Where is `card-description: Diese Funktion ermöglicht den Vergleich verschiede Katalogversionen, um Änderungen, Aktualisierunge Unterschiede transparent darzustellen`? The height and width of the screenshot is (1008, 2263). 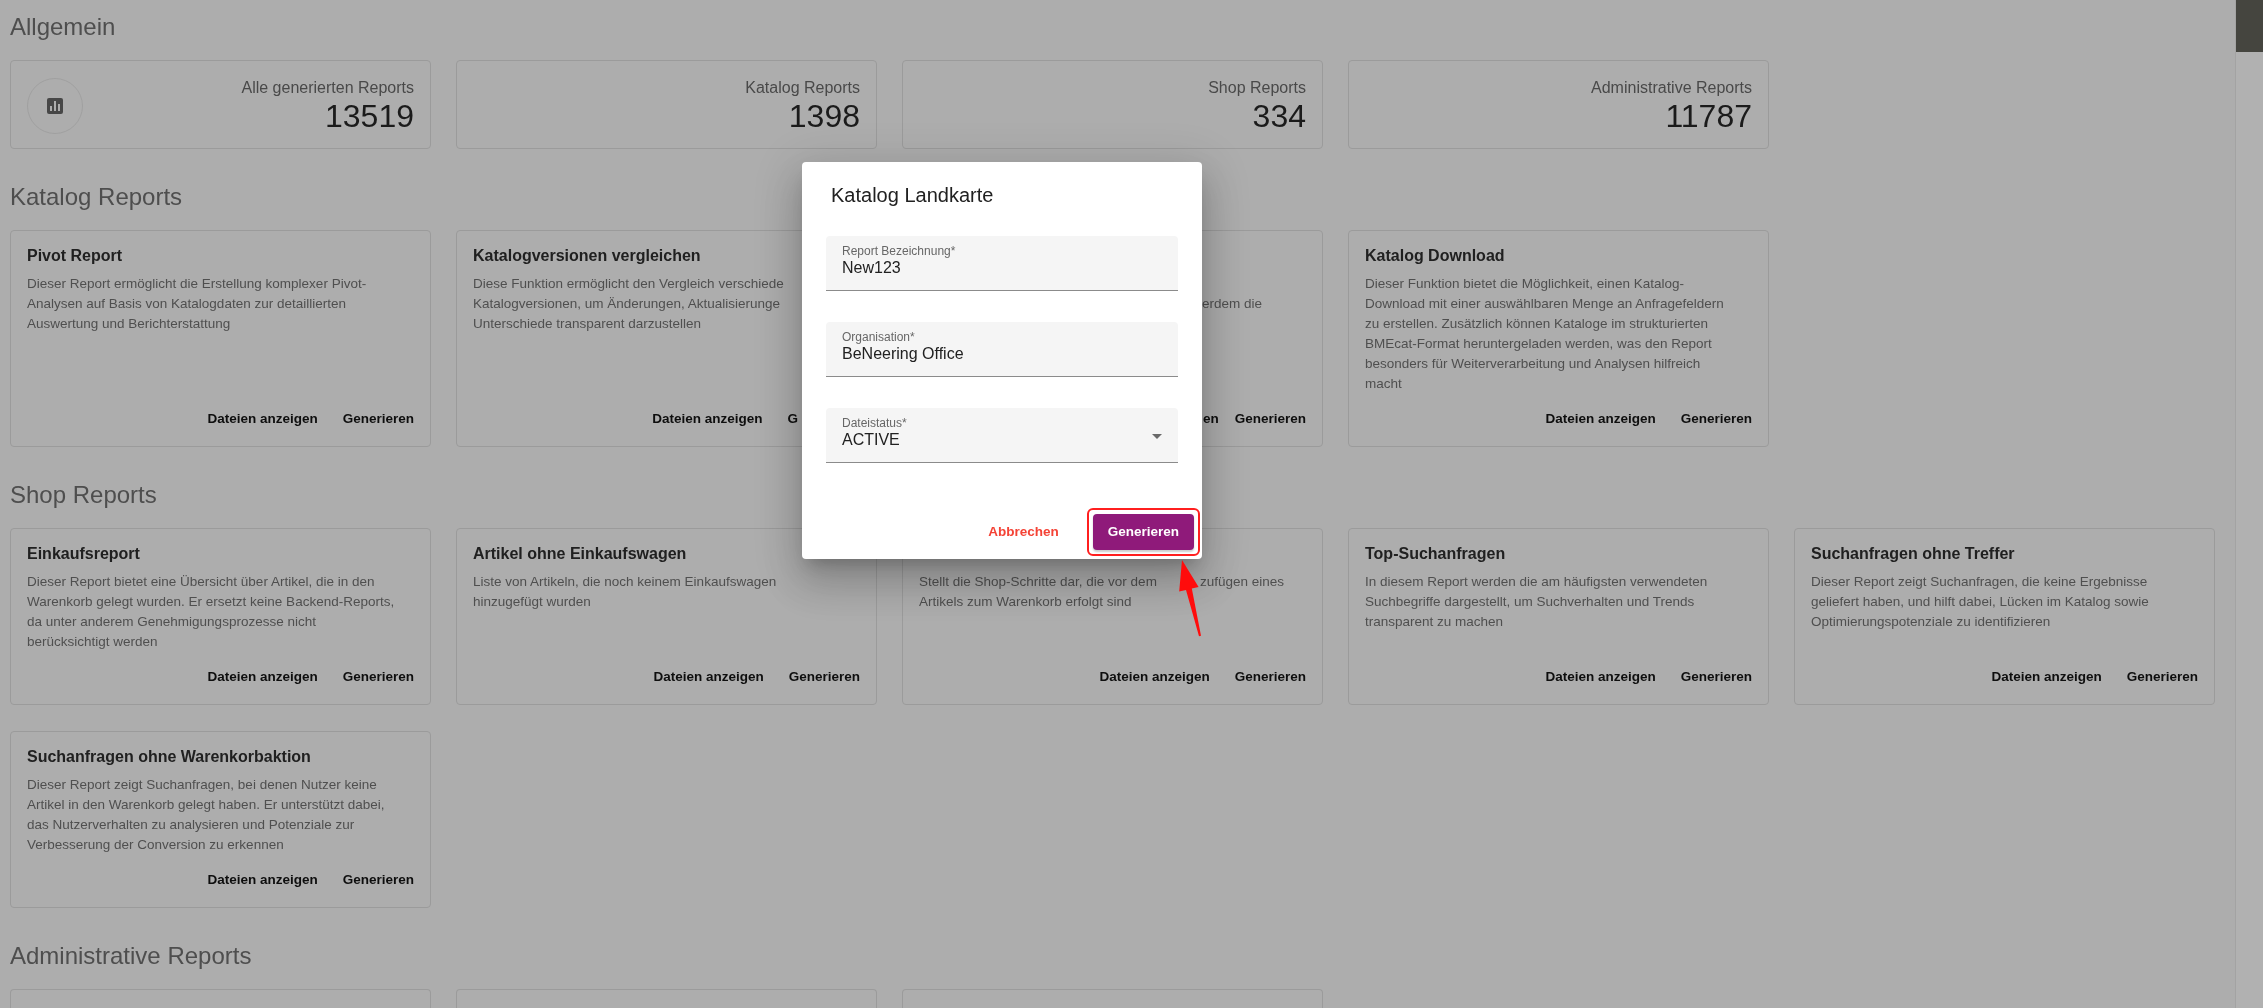
card-description: Diese Funktion ermöglicht den Vergleich verschiede Katalogversionen, um Änderungen, Aktualisierunge Unterschiede transparent darzustellen is located at coordinates (628, 304).